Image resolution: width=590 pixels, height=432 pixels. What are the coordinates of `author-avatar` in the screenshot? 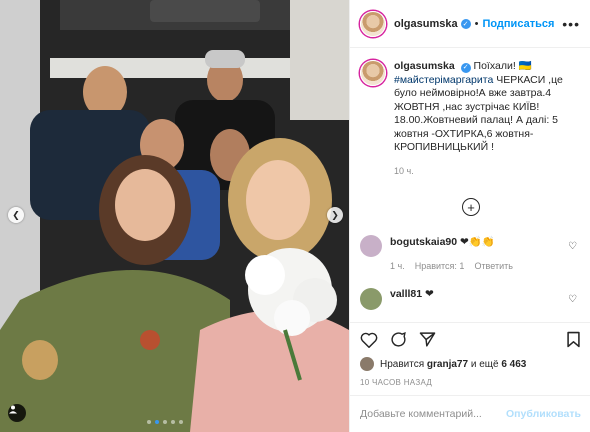 It's located at (373, 23).